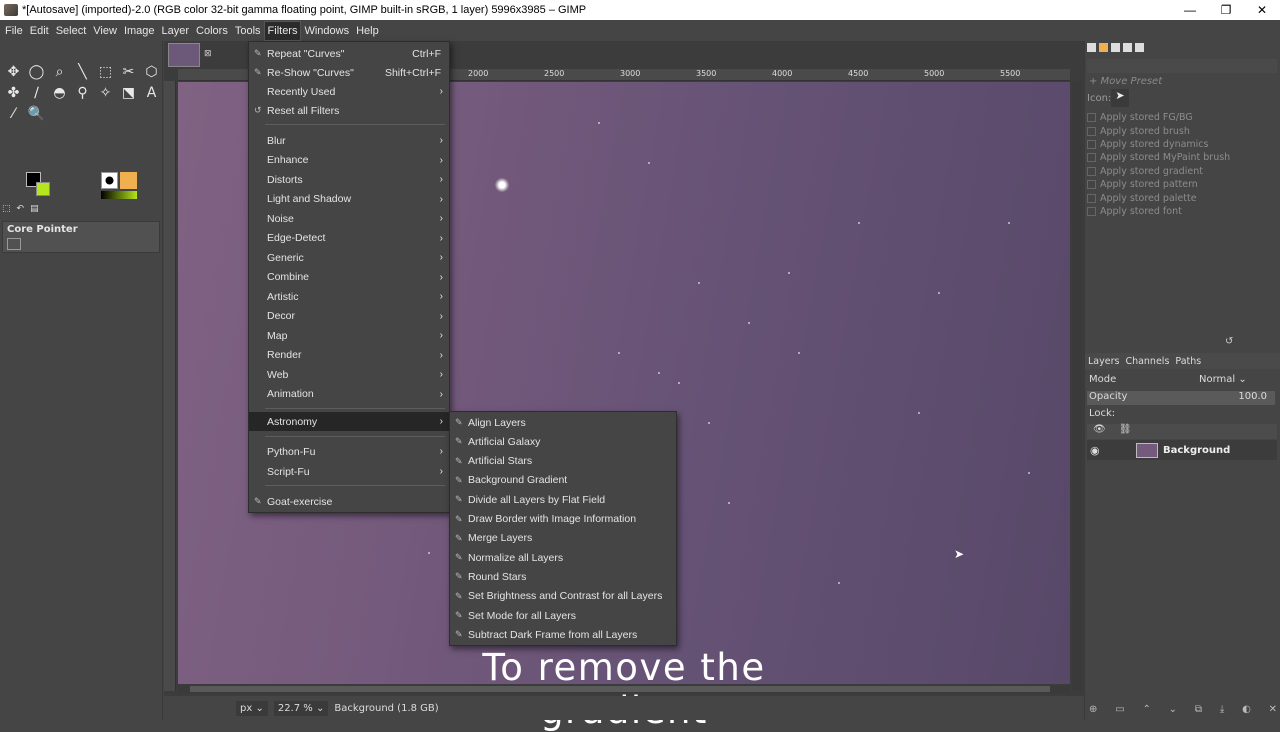  Describe the element at coordinates (36, 113) in the screenshot. I see `zoom-tool-icon: 🔍` at that location.